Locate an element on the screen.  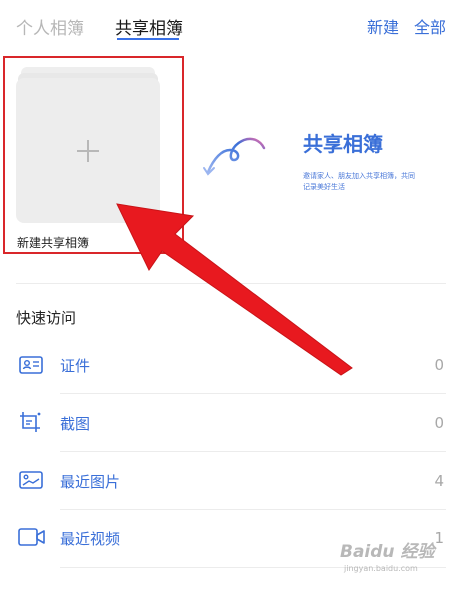
new-button: 新建 is located at coordinates (383, 26).